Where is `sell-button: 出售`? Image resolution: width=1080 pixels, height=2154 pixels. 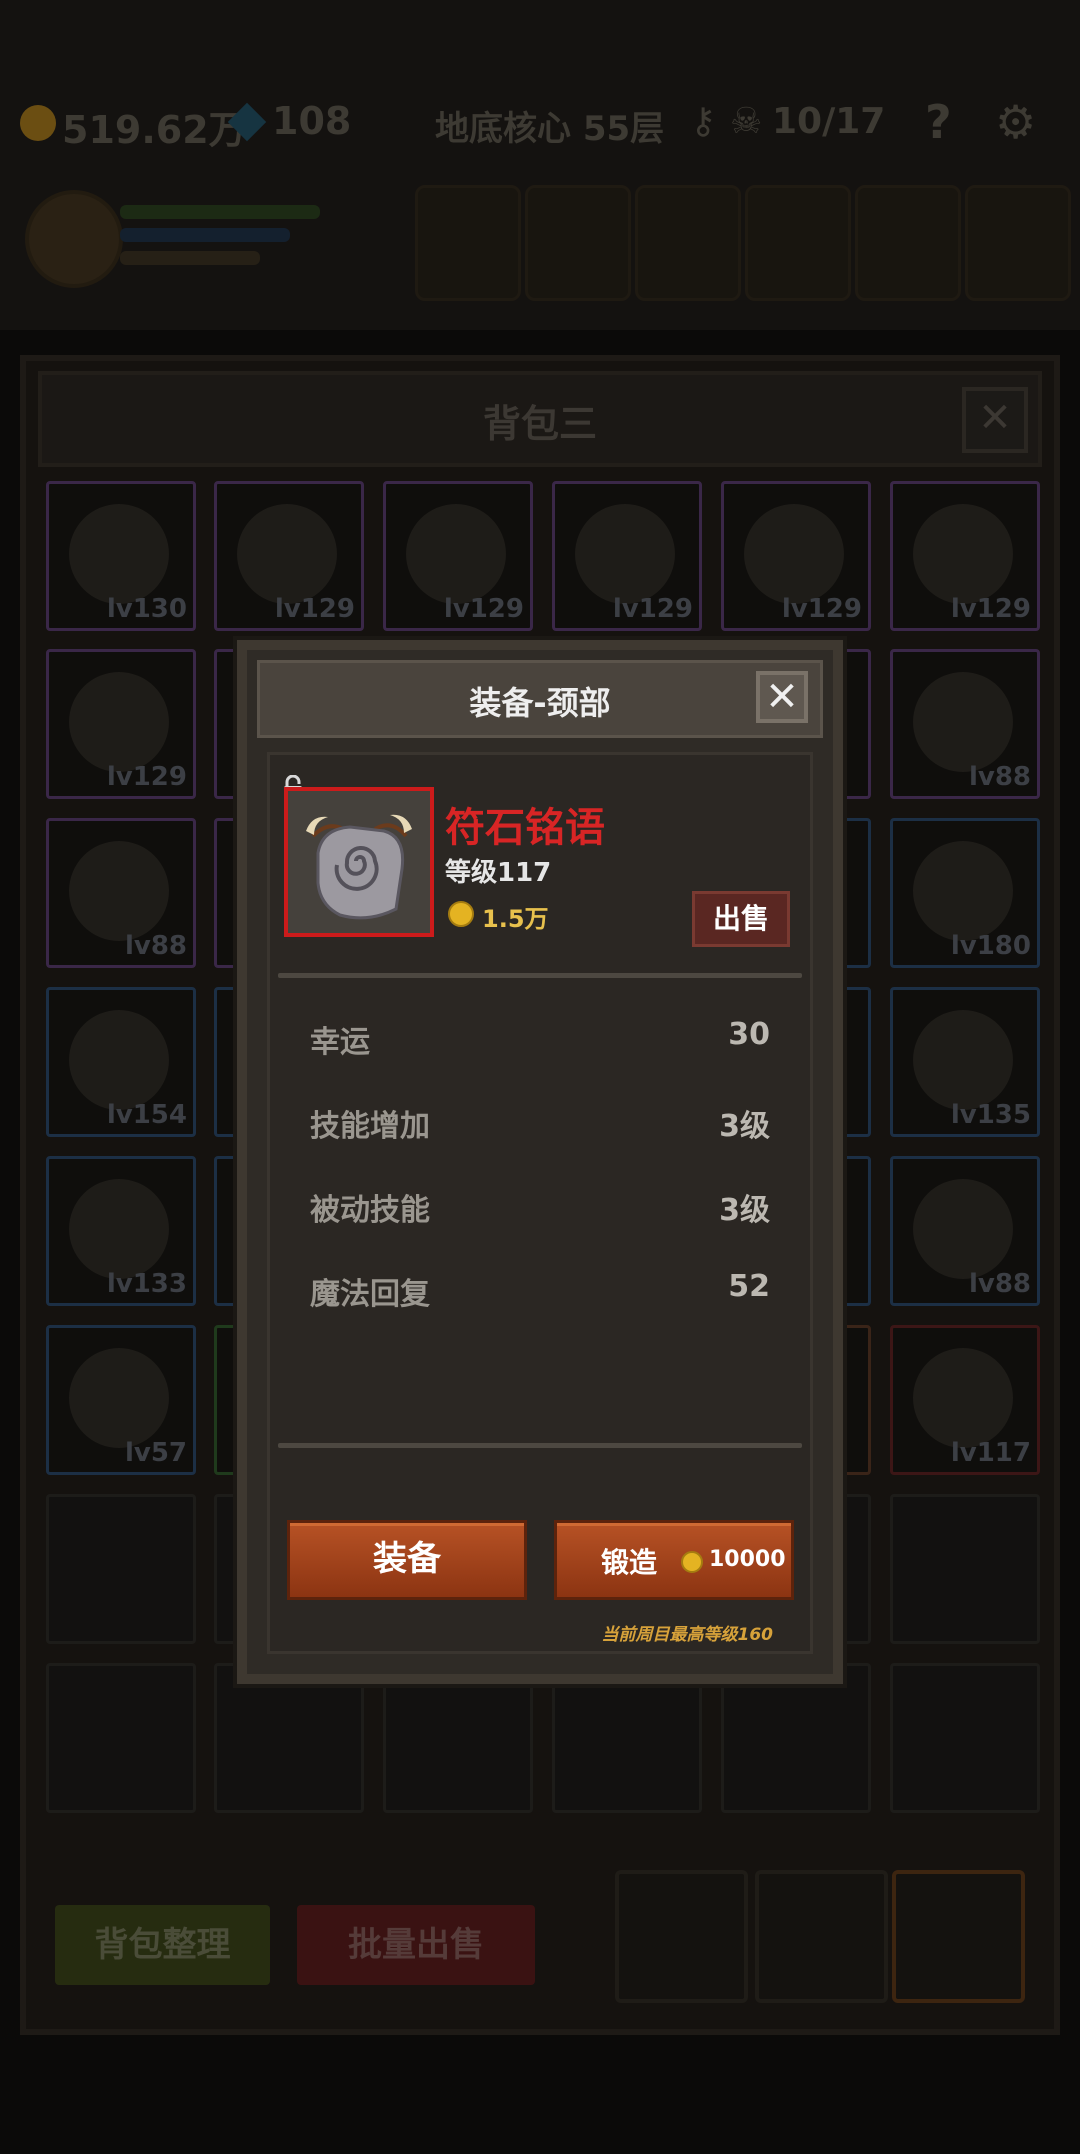 sell-button: 出售 is located at coordinates (741, 919).